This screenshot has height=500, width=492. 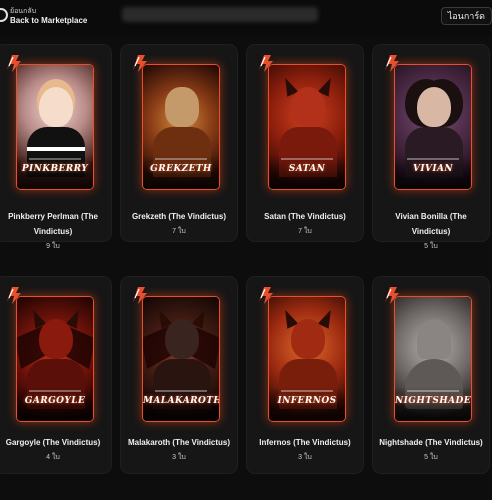 I want to click on card-name: MALAKAROTH, so click(x=181, y=401).